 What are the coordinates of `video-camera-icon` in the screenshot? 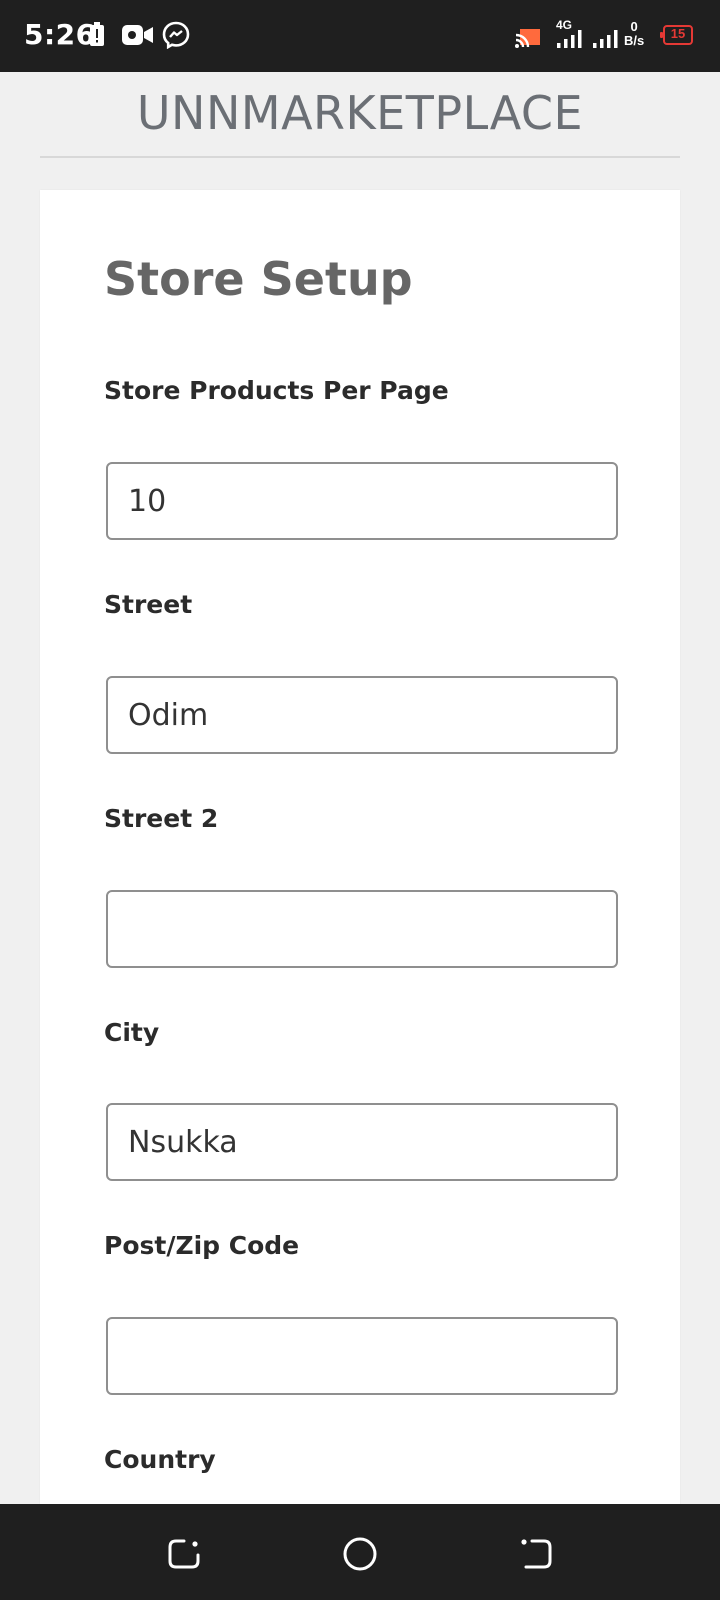 It's located at (137, 35).